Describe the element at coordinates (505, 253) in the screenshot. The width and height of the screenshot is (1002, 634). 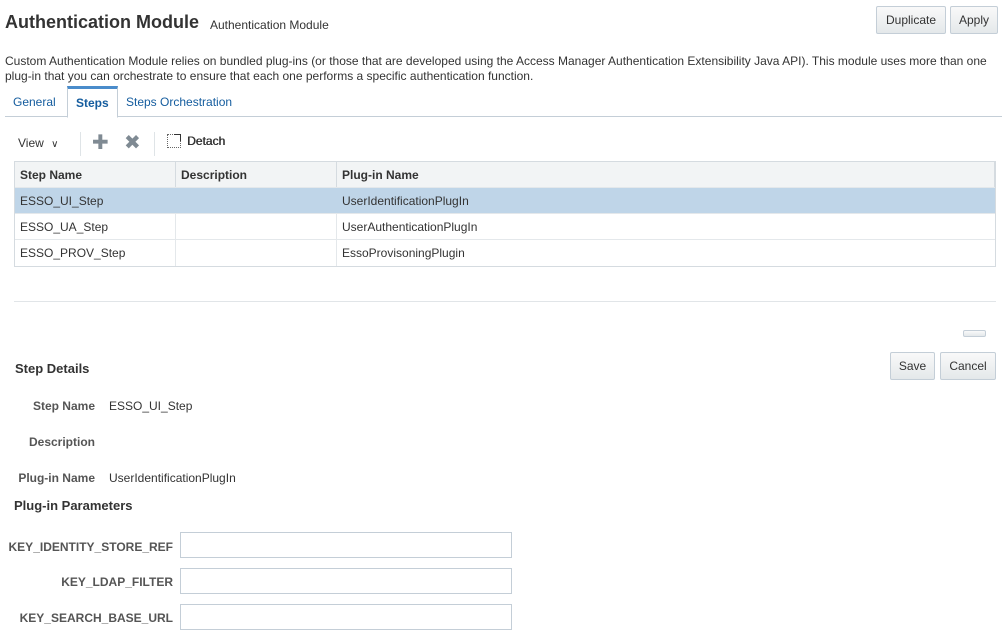
I see `table-row: ESSO_PROV_Step EssoProvisoningPlugin` at that location.